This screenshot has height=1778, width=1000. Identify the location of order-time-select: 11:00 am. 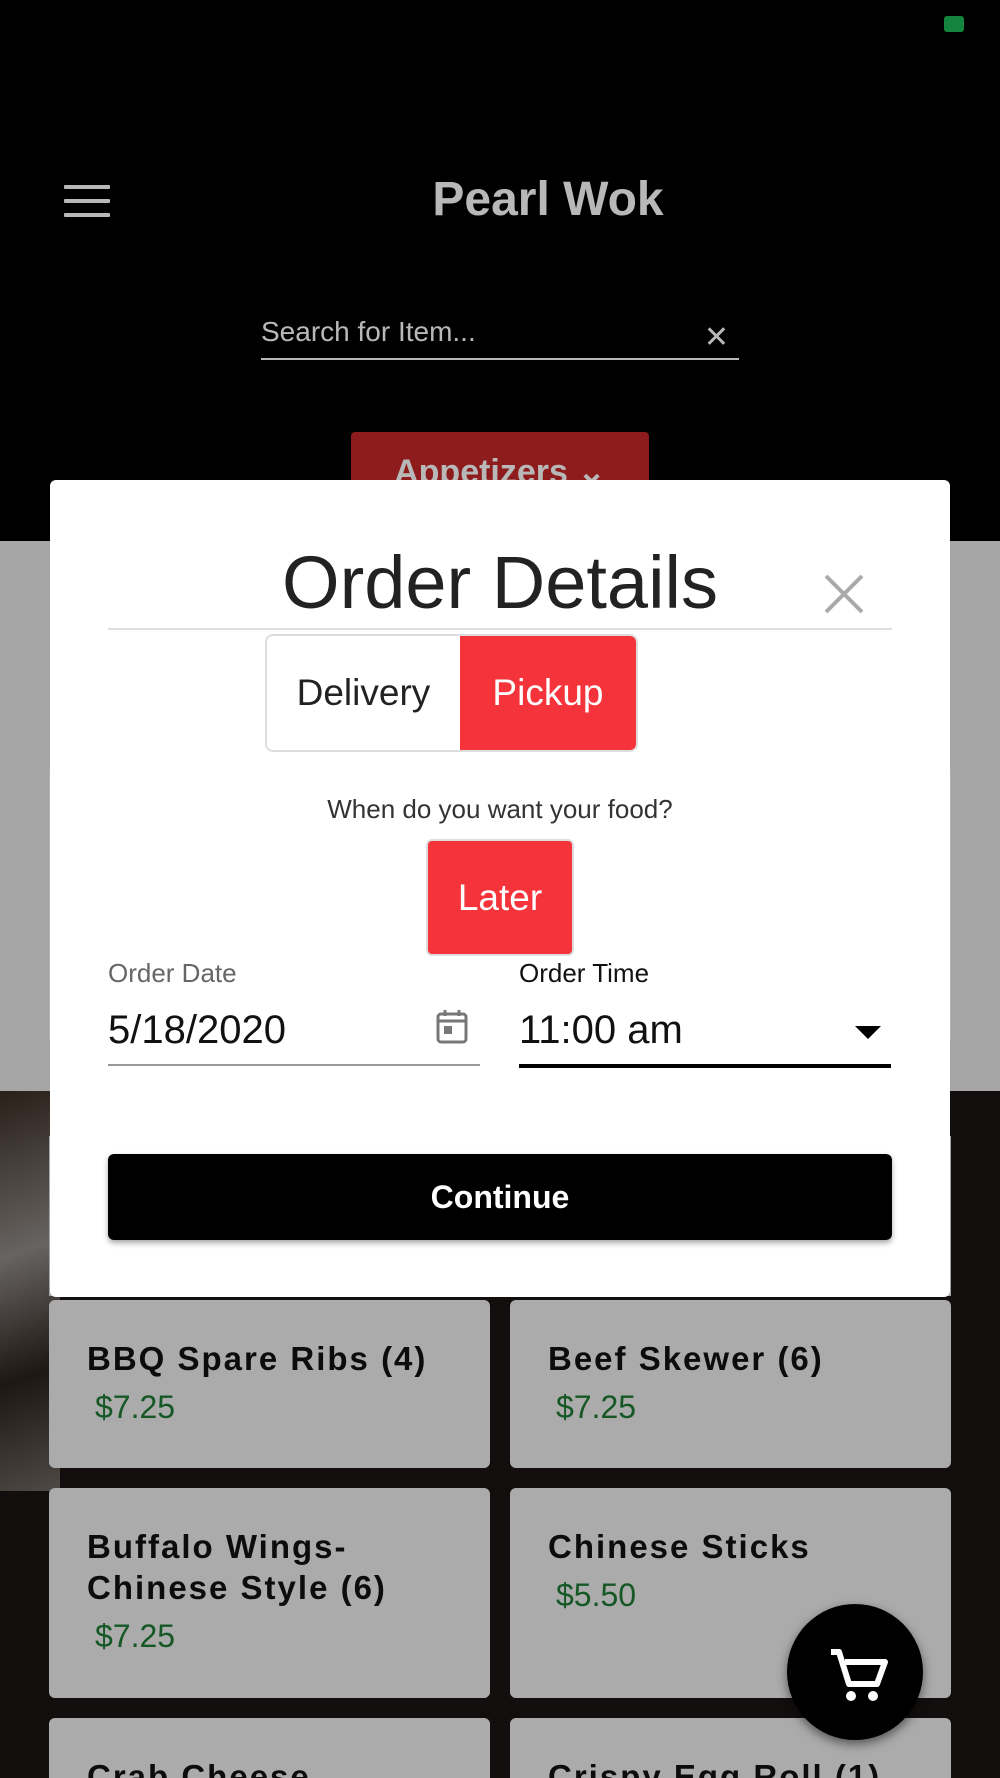
(705, 1033).